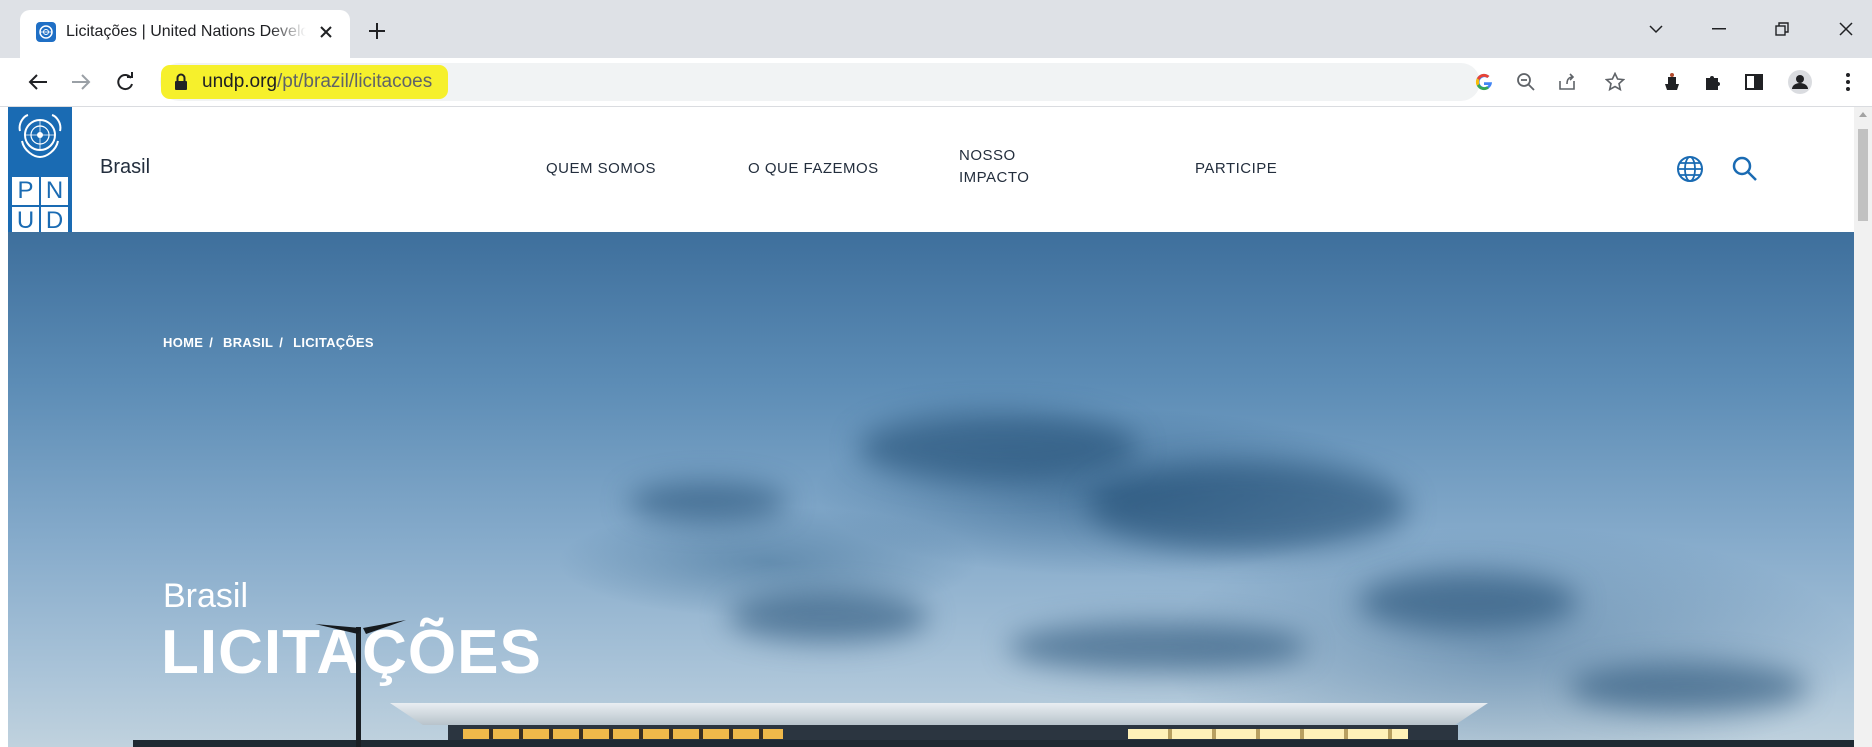 The height and width of the screenshot is (747, 1872). What do you see at coordinates (240, 81) in the screenshot?
I see `url-domain: undp.org` at bounding box center [240, 81].